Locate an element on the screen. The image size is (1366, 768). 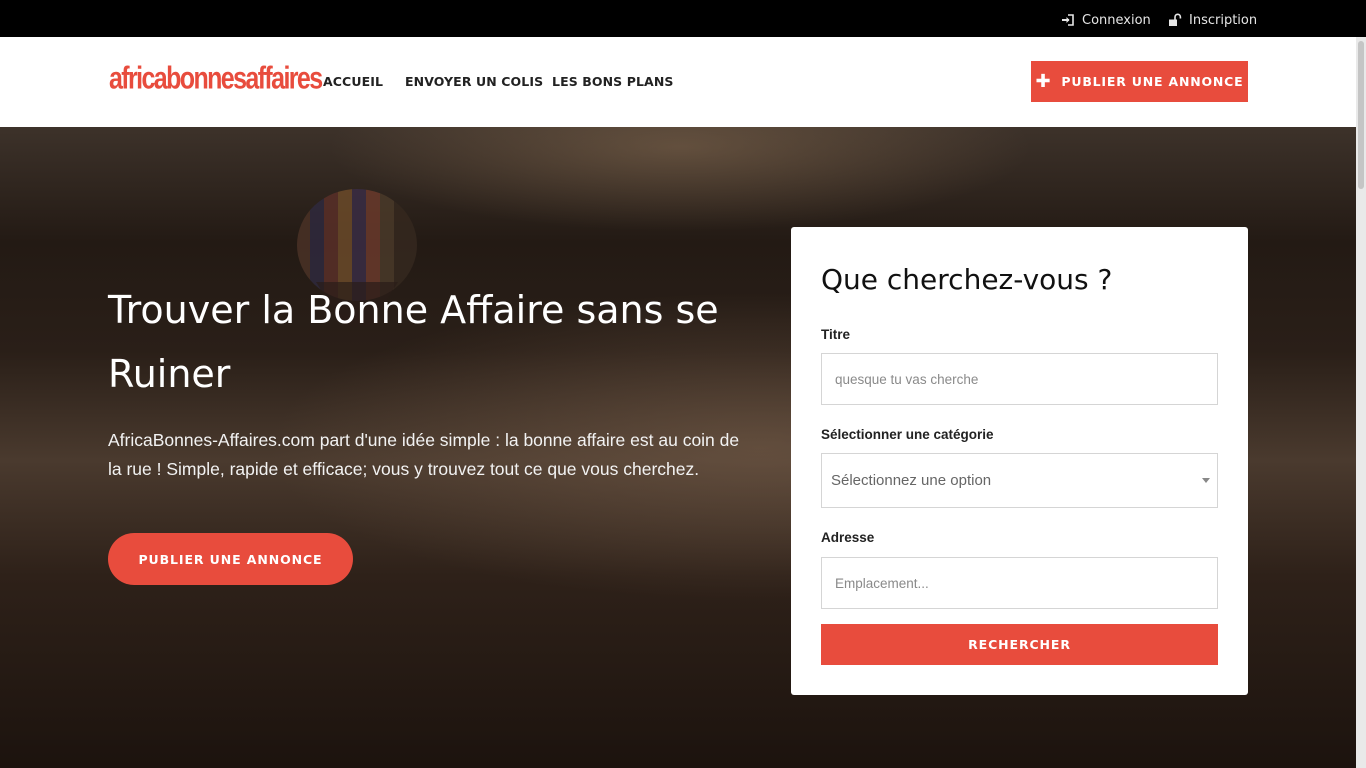
category-label: Sélectionner une catégorie is located at coordinates (907, 434).